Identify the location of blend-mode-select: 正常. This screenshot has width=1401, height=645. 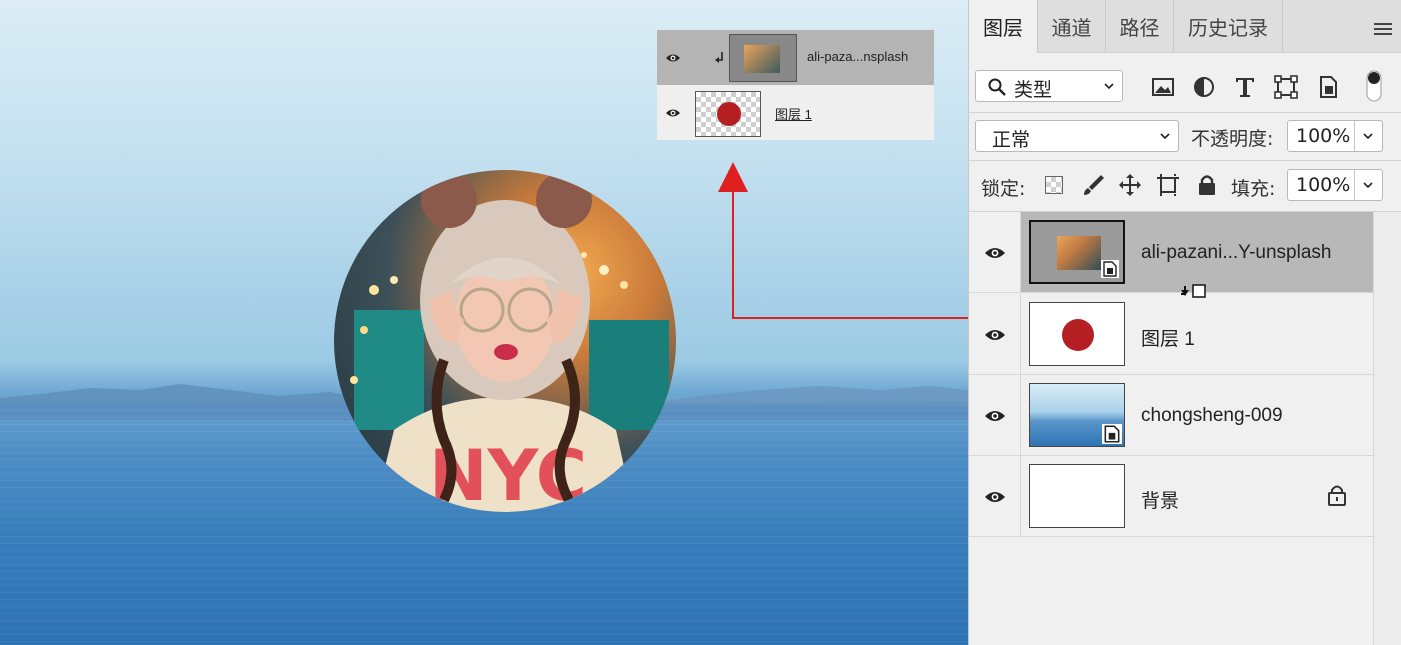
(1077, 136).